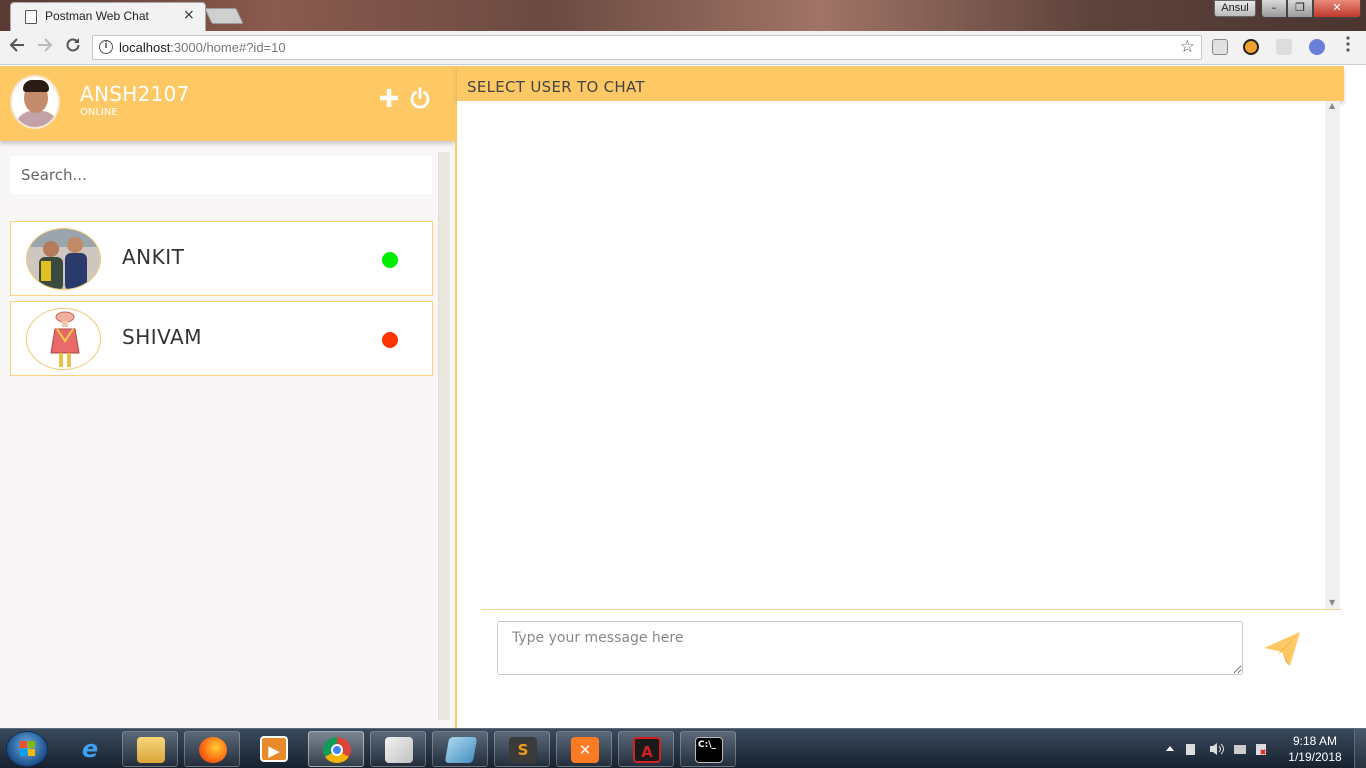 The width and height of the screenshot is (1366, 768). I want to click on browser-title-bar: Postman Web Chat × Ansul – ❐ ✕, so click(683, 15).